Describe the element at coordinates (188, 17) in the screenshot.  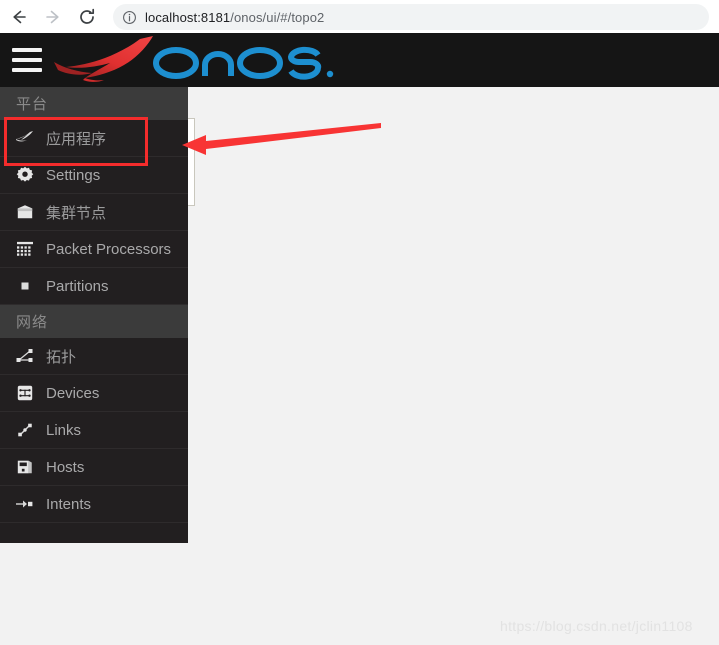
I see `url-host: localhost:8181` at that location.